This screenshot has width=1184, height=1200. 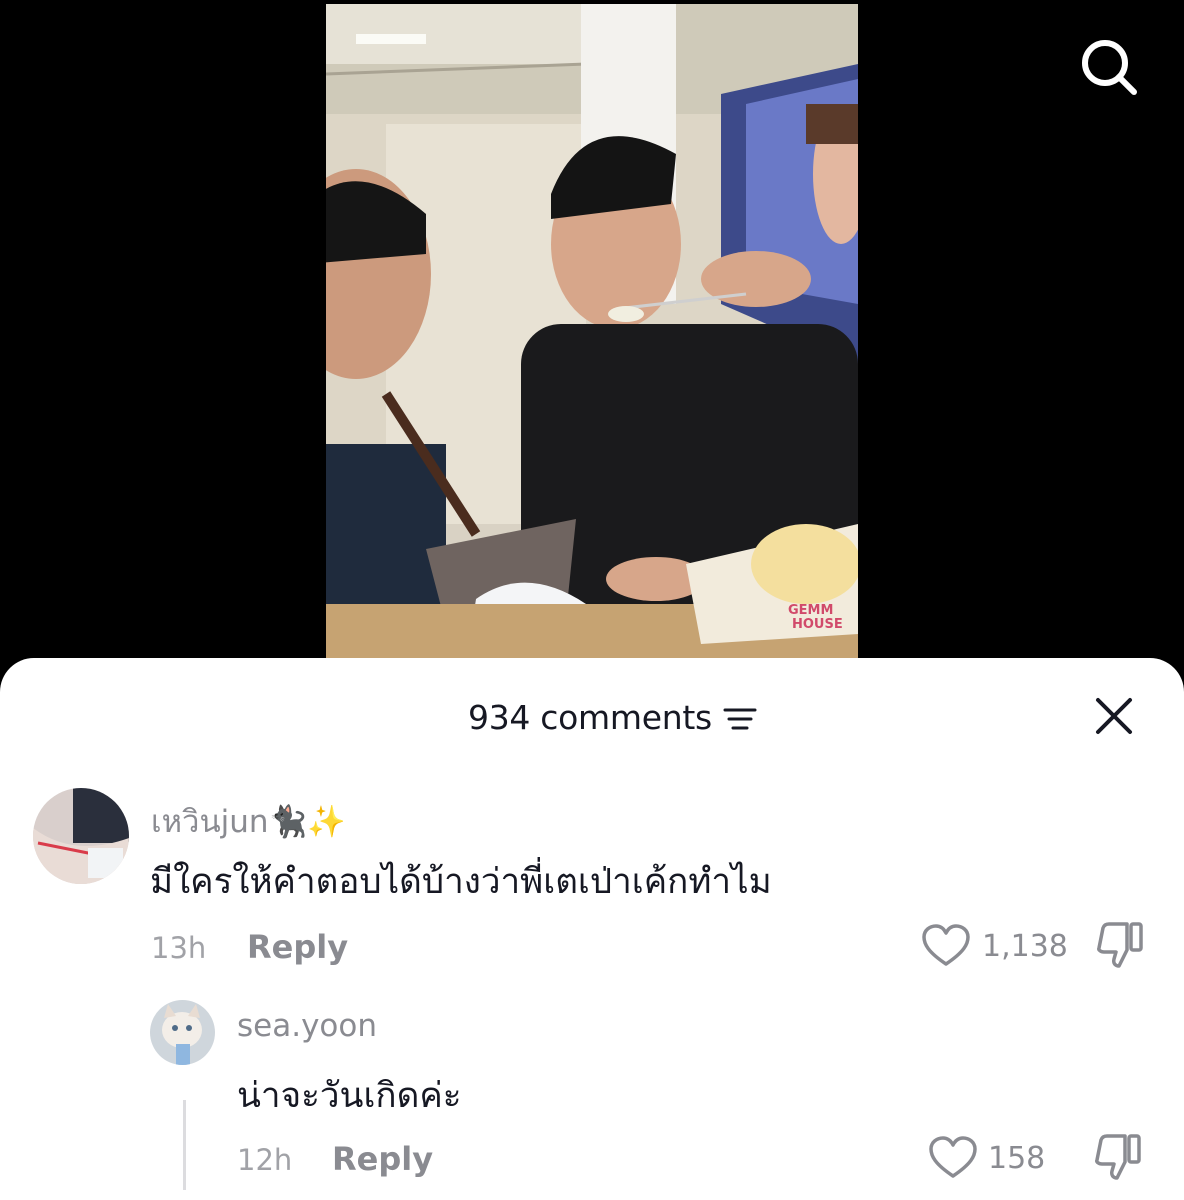 What do you see at coordinates (817, 624) in the screenshot?
I see `box-label-2: HOUSE` at bounding box center [817, 624].